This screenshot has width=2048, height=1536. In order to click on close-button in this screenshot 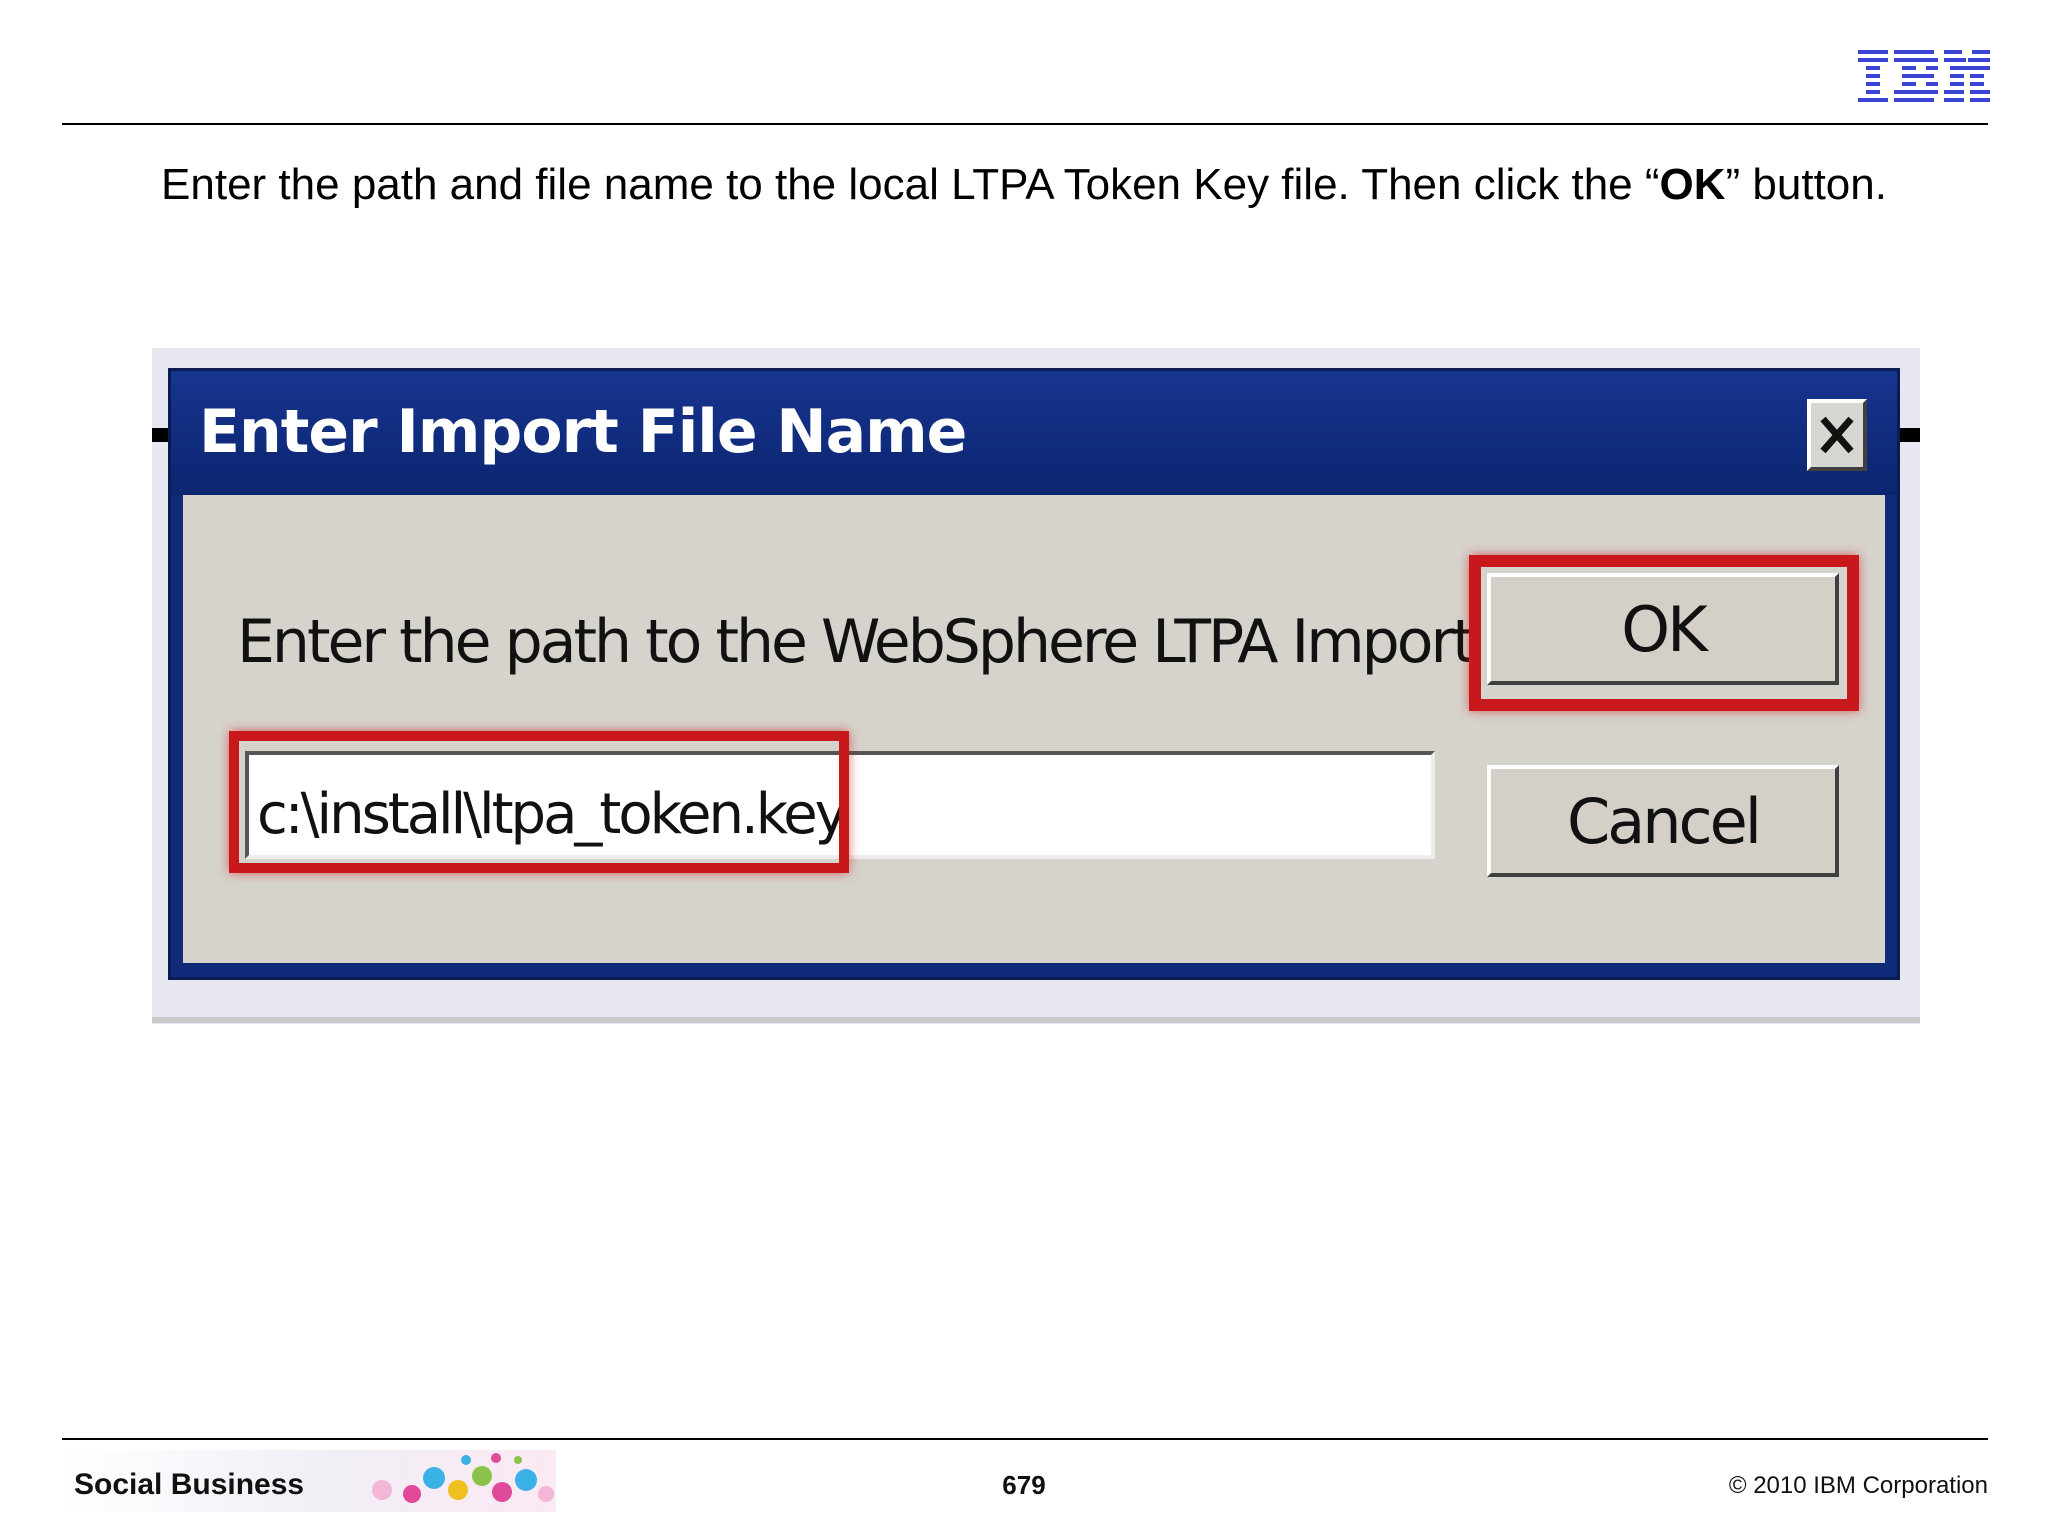, I will do `click(1837, 435)`.